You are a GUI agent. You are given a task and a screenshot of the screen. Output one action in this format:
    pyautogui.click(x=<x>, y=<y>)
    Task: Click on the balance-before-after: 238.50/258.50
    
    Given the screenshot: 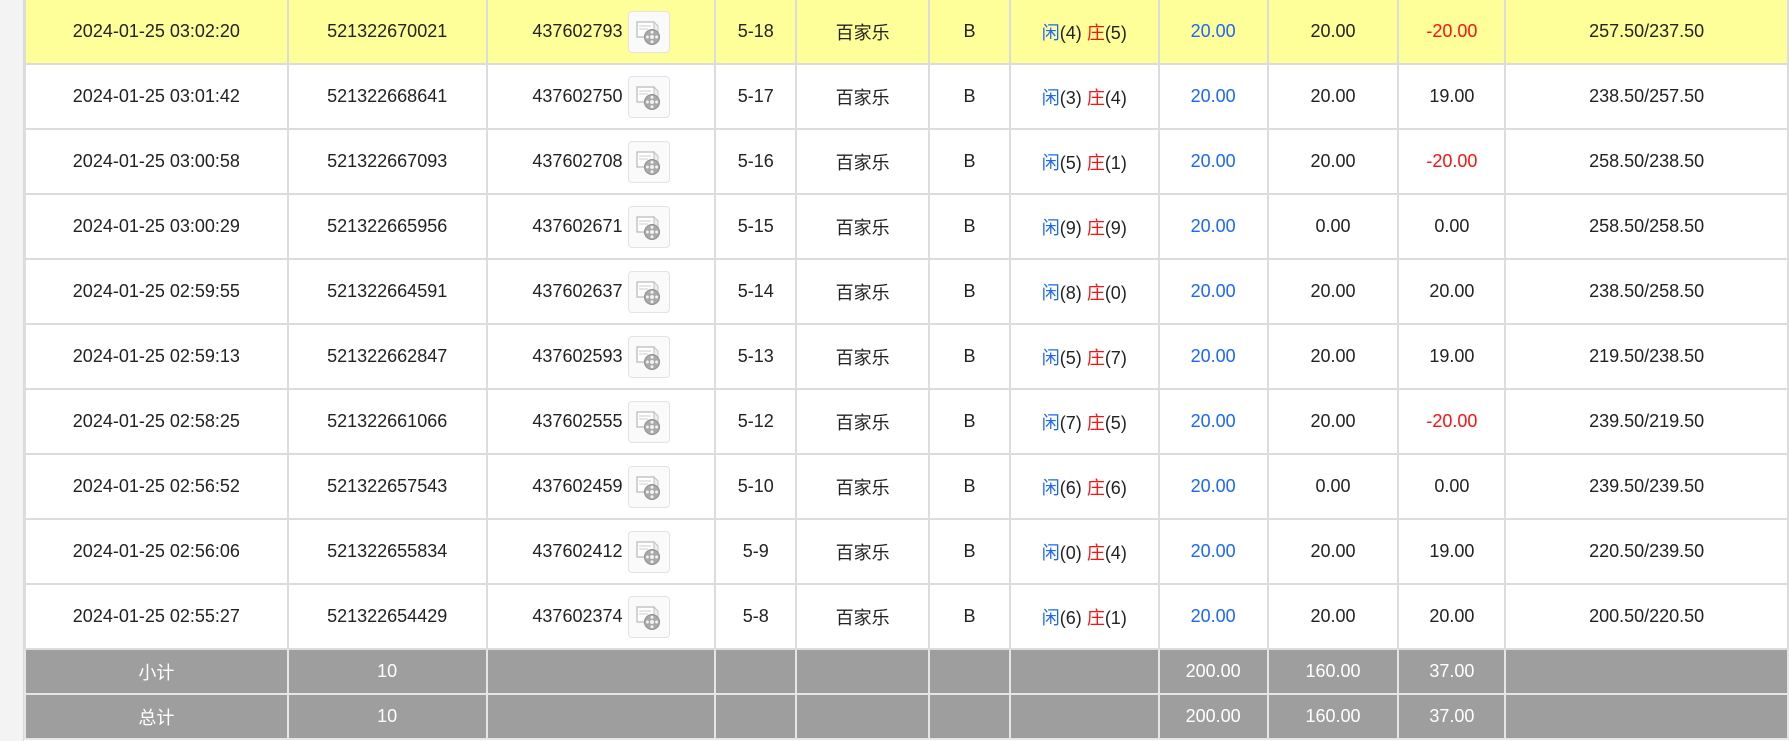 What is the action you would take?
    pyautogui.click(x=1646, y=291)
    